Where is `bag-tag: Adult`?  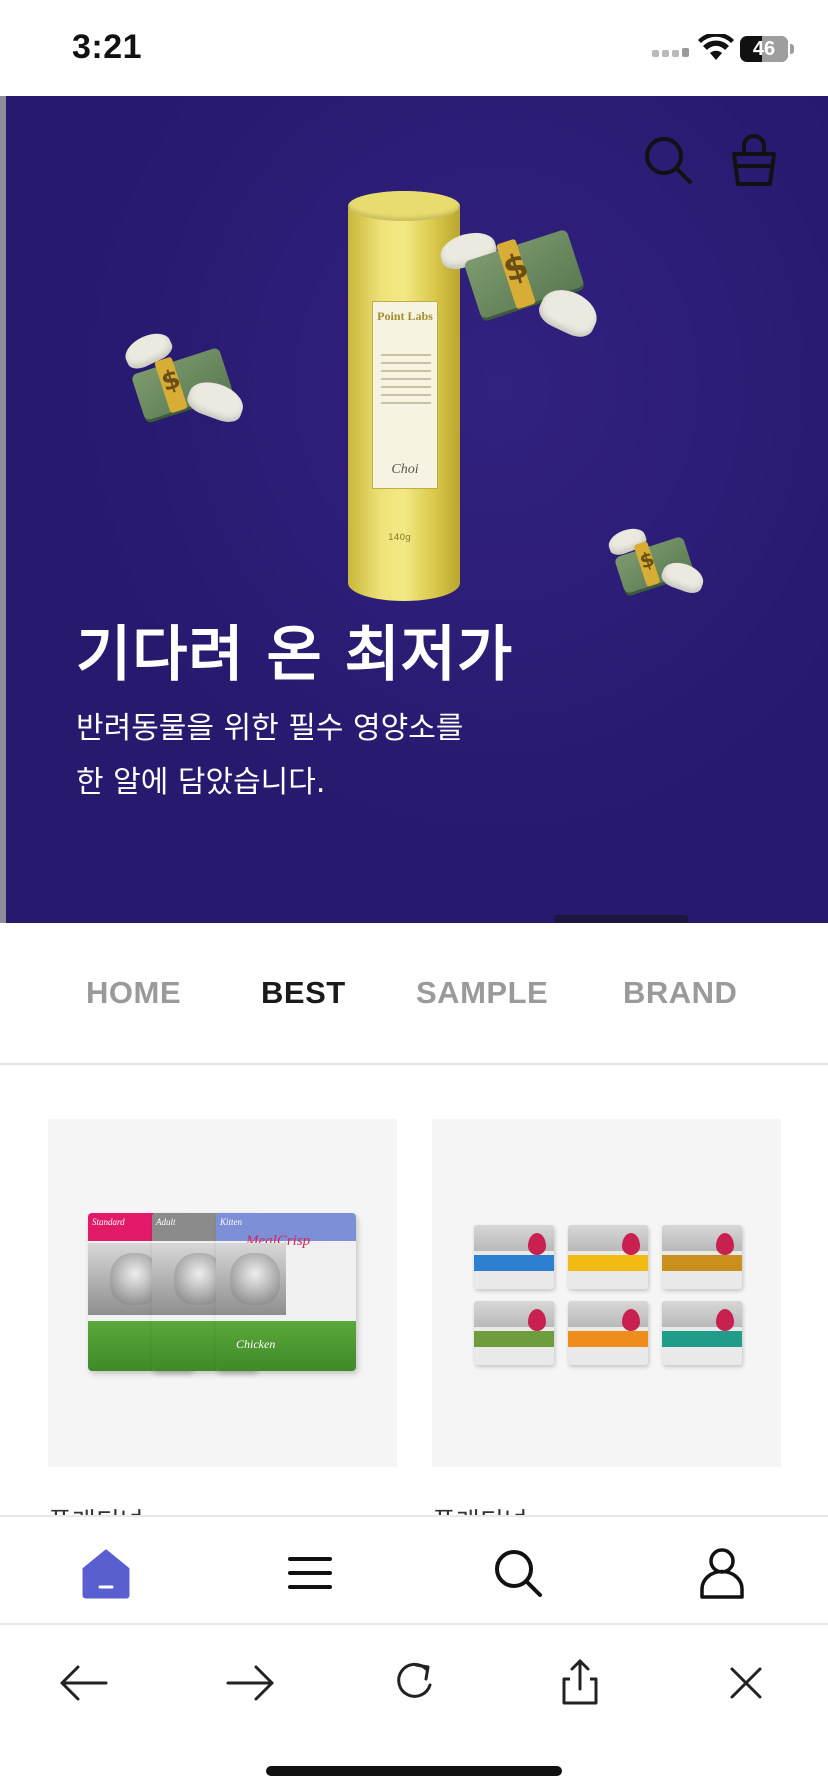
bag-tag: Adult is located at coordinates (166, 1222).